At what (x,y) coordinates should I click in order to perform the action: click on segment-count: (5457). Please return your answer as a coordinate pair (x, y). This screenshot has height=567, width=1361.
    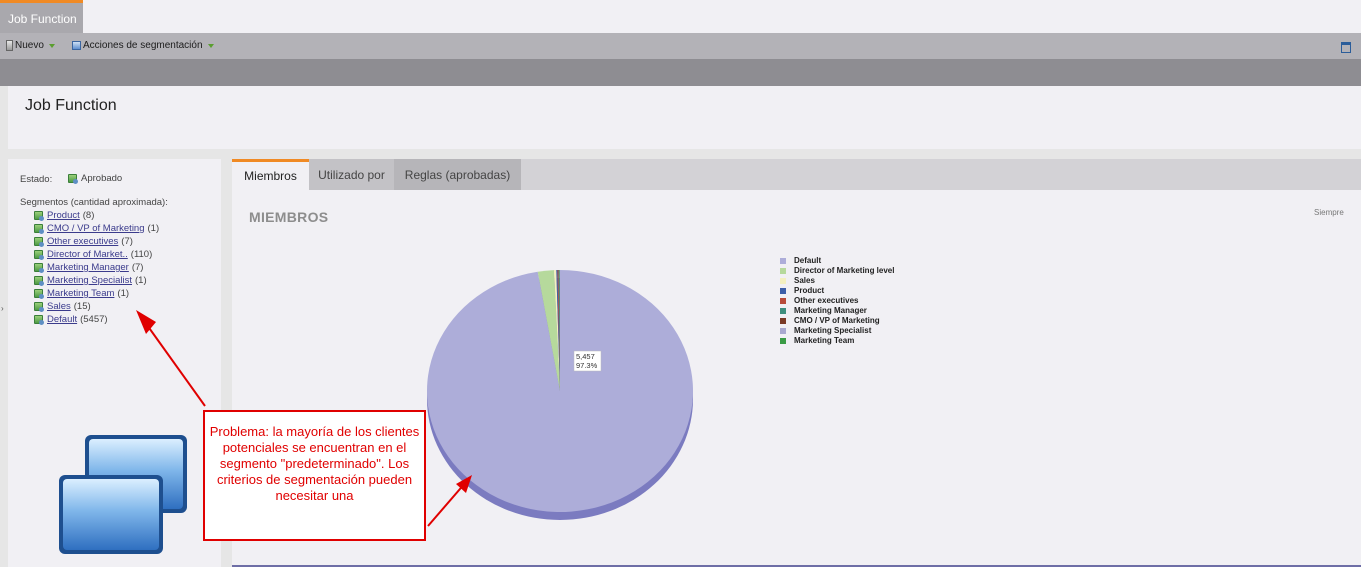
    Looking at the image, I should click on (94, 319).